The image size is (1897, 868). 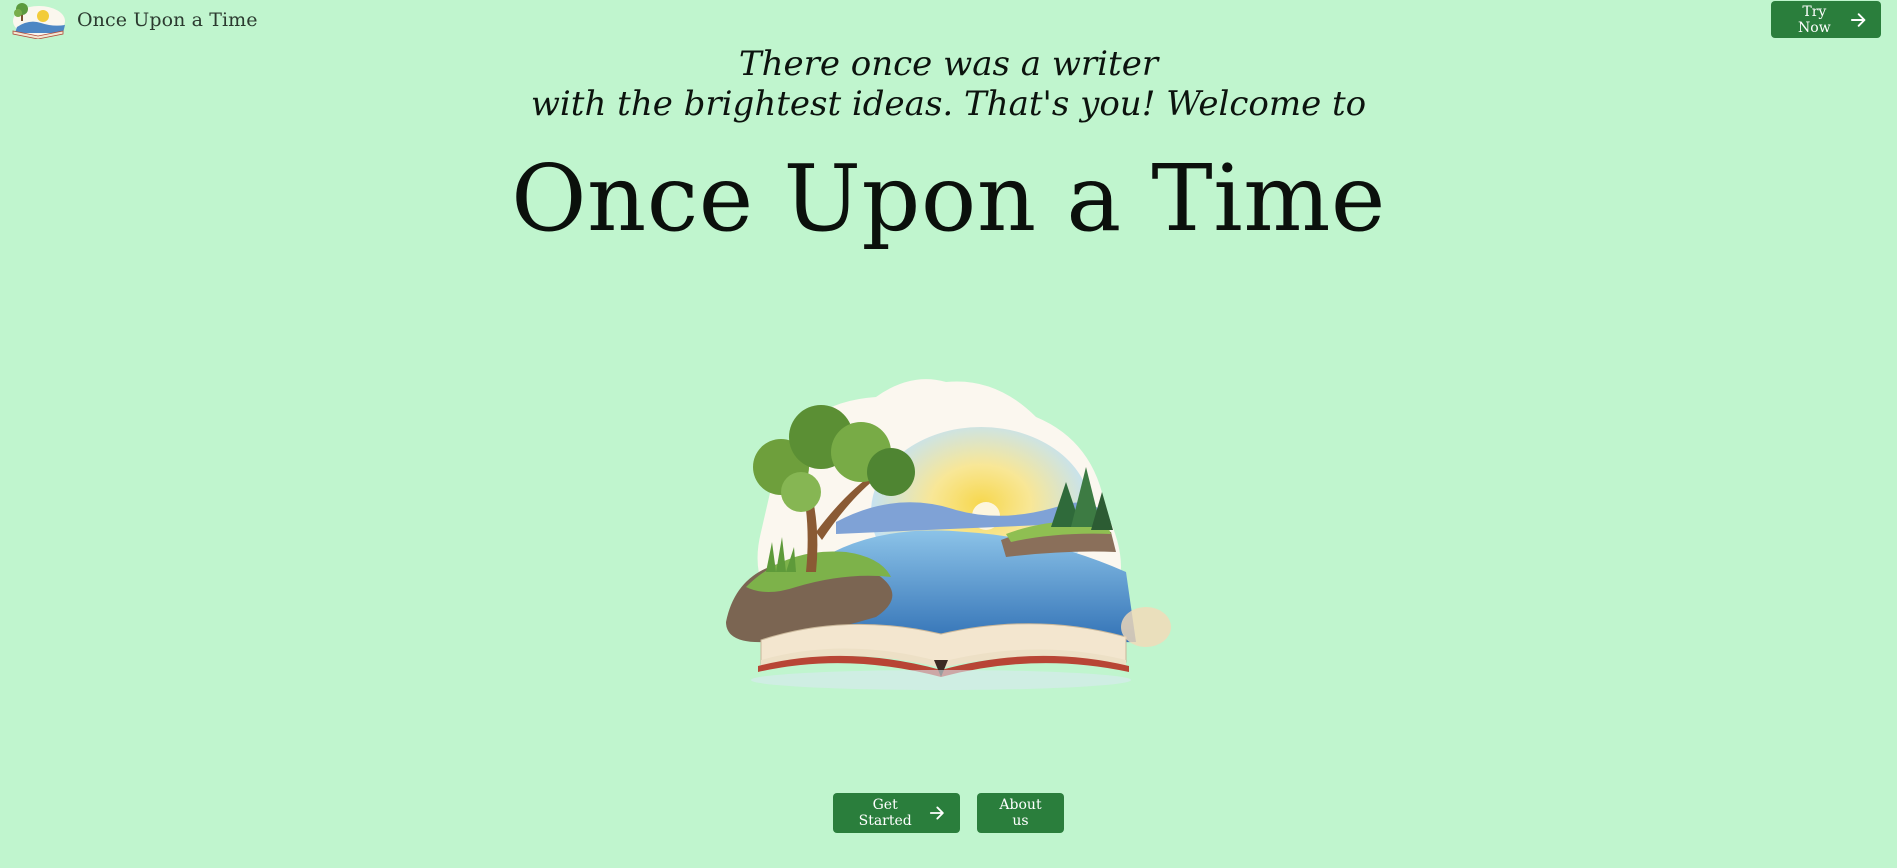 I want to click on page-title: Once Upon a Time, so click(x=948, y=198).